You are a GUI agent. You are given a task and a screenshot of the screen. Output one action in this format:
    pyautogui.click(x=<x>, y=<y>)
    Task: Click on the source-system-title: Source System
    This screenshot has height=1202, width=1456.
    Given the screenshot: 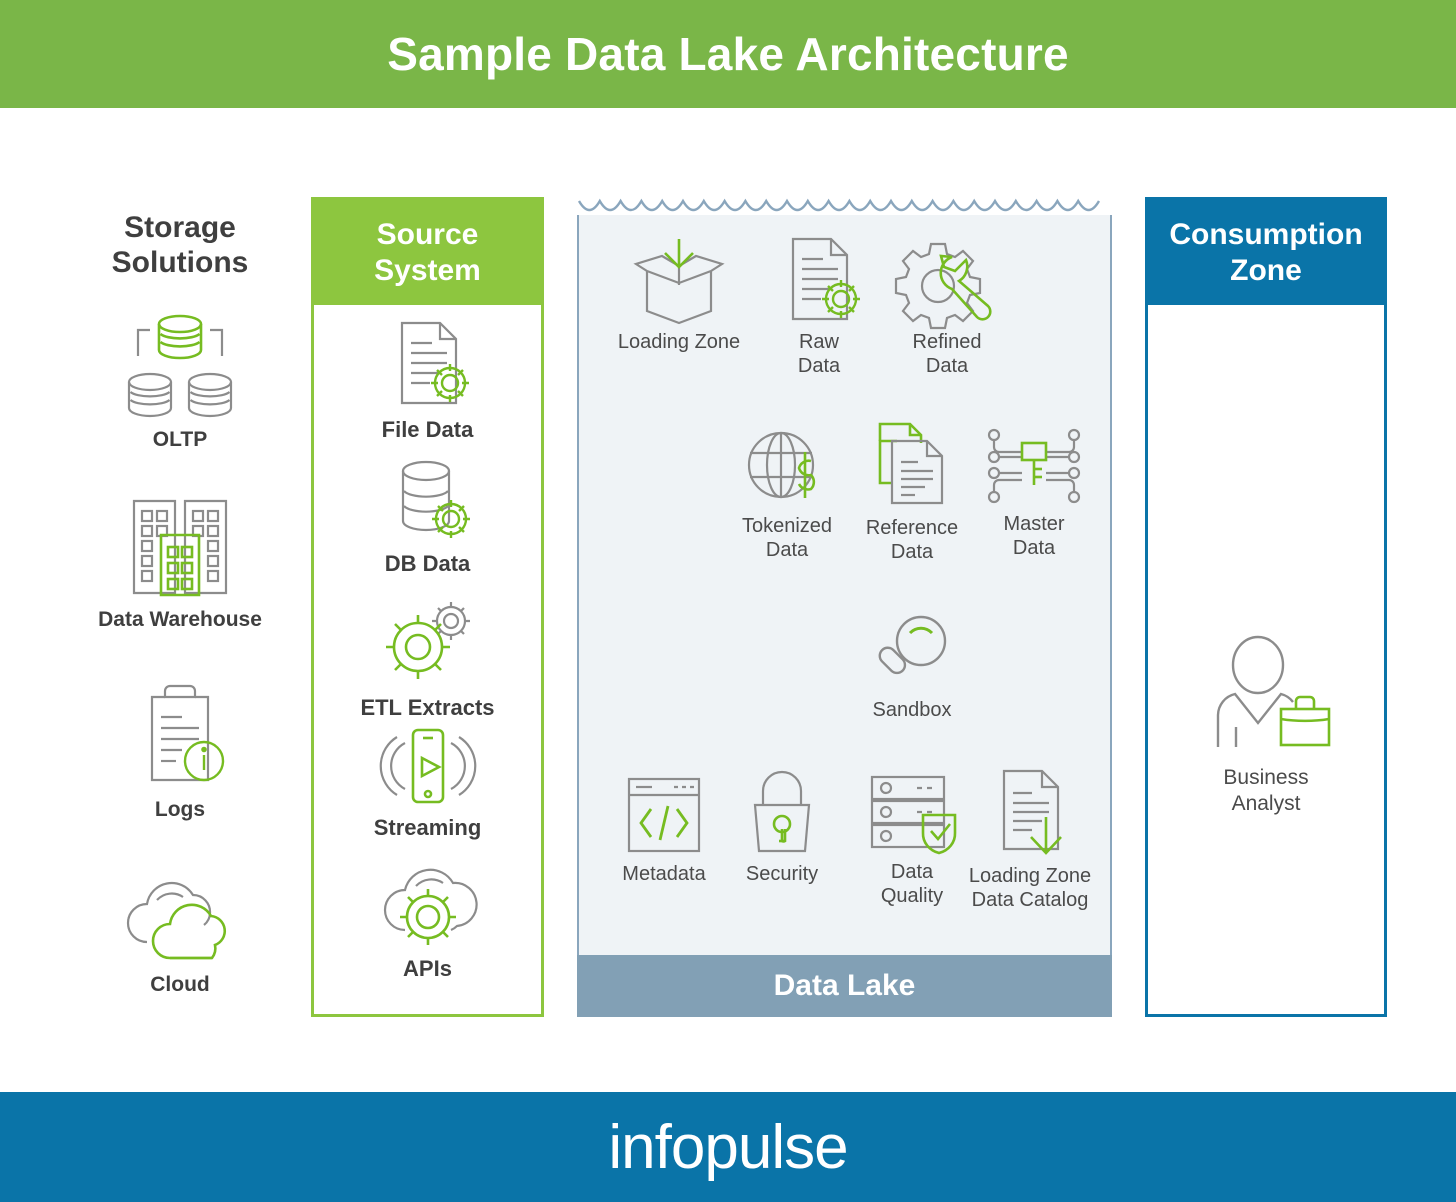 What is the action you would take?
    pyautogui.click(x=427, y=252)
    